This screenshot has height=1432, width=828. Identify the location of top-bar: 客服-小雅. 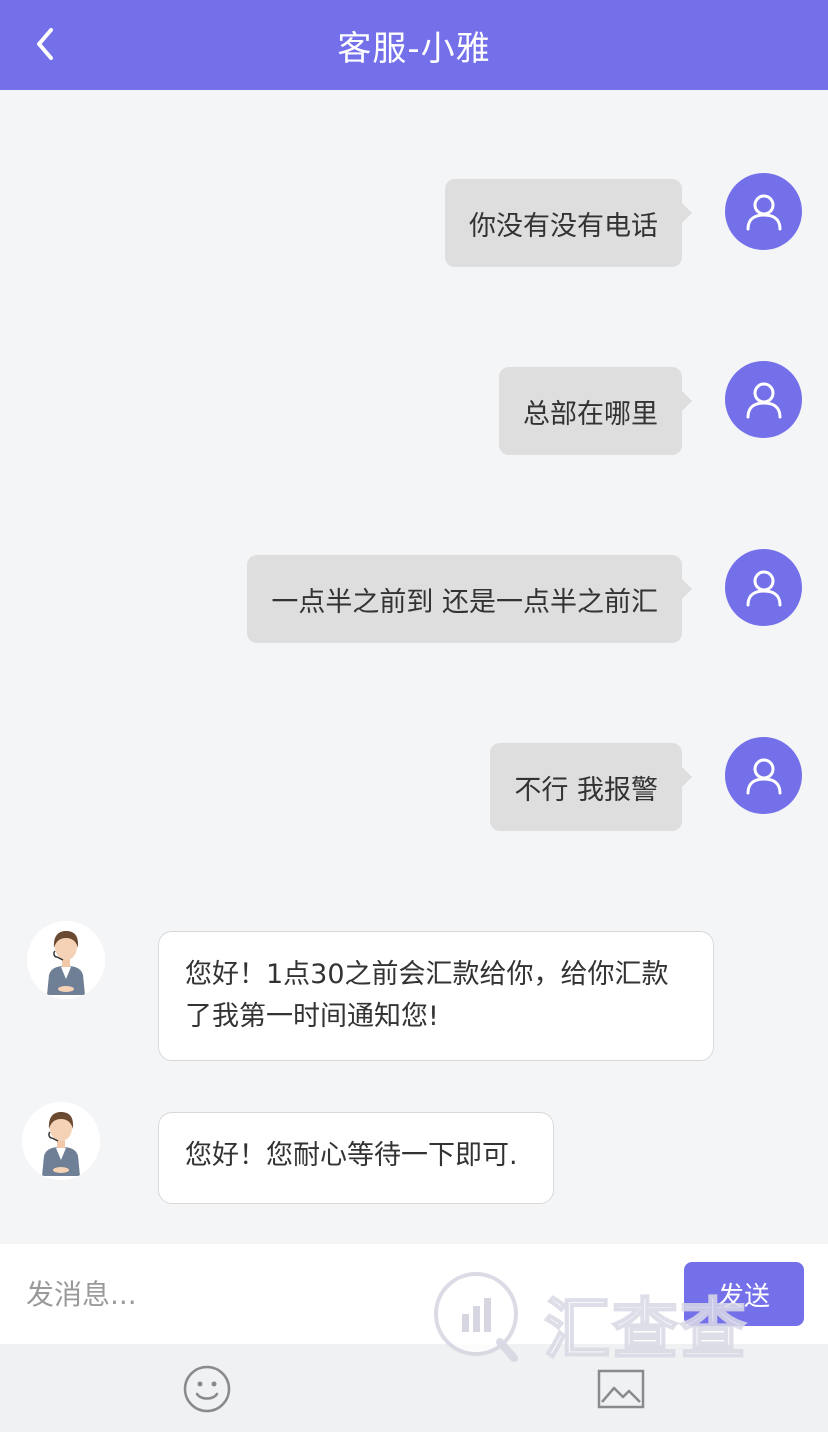
(414, 45).